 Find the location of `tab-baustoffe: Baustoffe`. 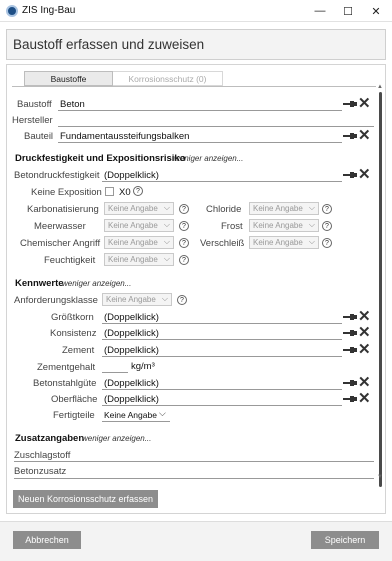

tab-baustoffe: Baustoffe is located at coordinates (68, 78).